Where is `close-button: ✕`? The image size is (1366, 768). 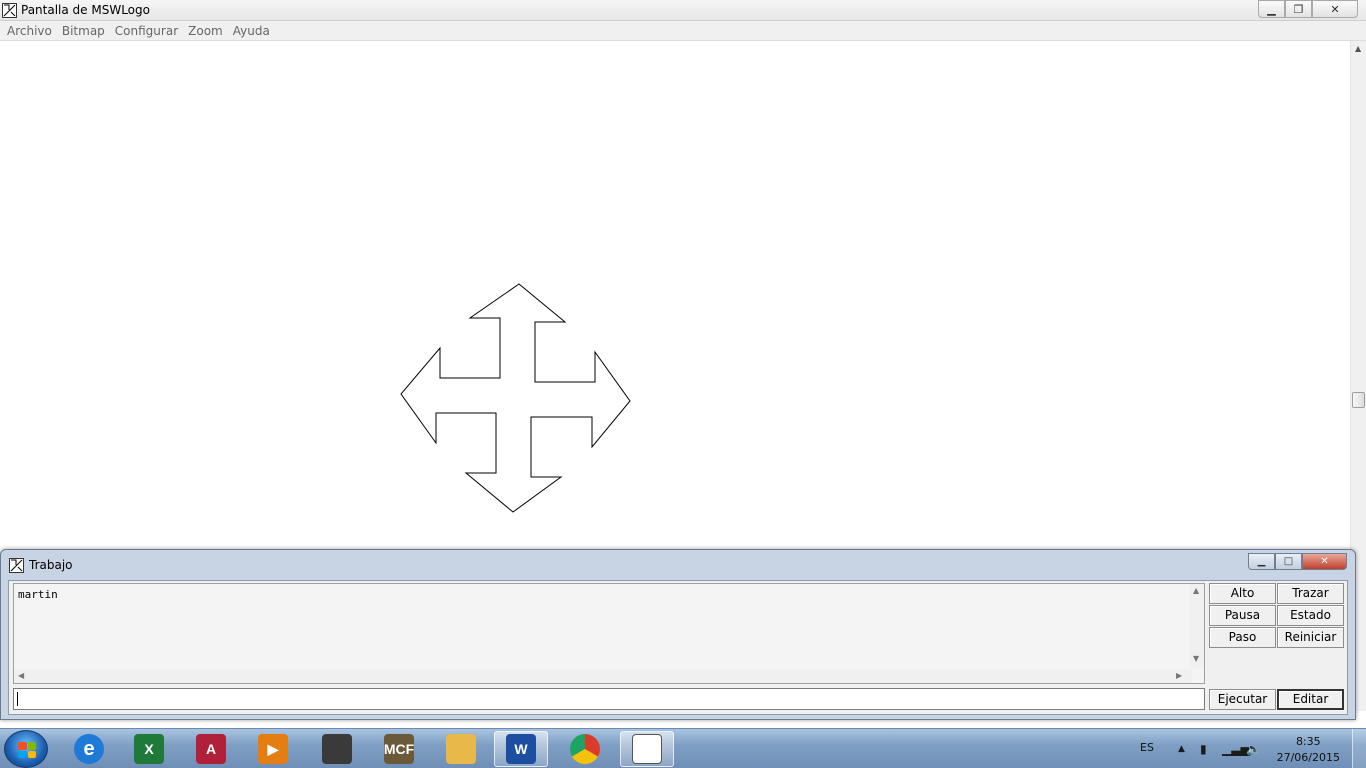 close-button: ✕ is located at coordinates (1335, 9).